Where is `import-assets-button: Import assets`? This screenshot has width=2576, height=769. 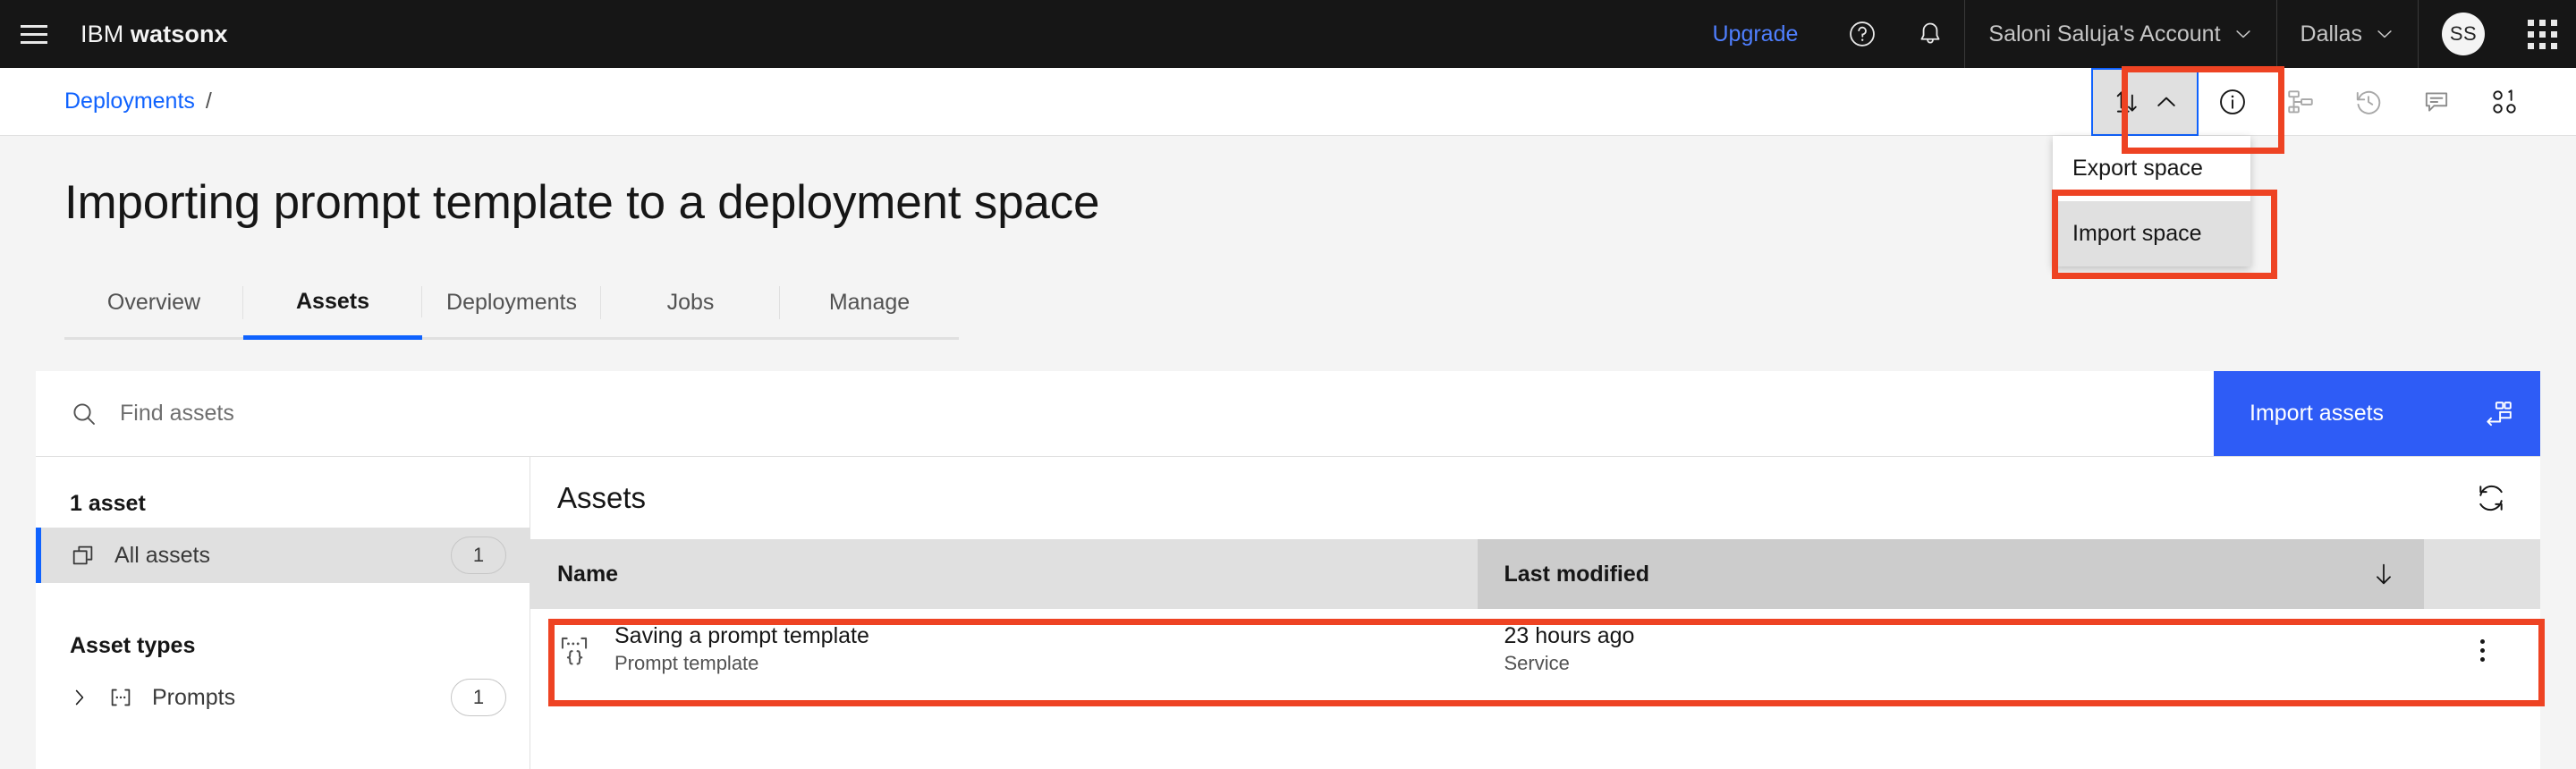 import-assets-button: Import assets is located at coordinates (2377, 414).